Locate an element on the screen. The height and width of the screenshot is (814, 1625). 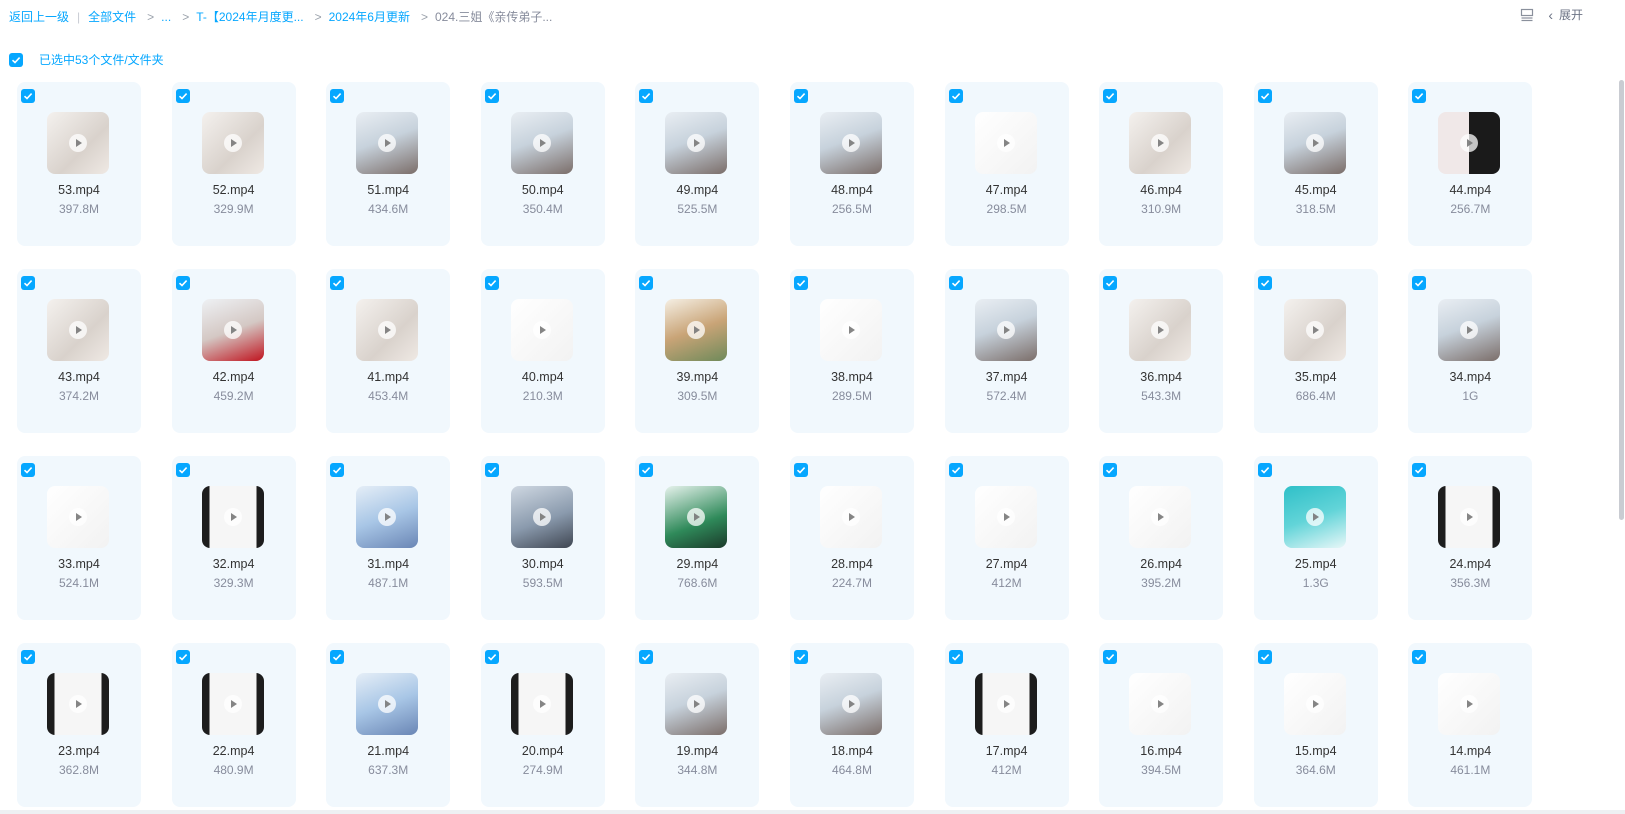
file-card: 41.mp4 453.4M is located at coordinates (388, 351).